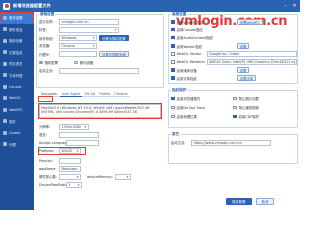 The image size is (320, 240). I want to click on sidebar-item: Canvas, so click(17, 87).